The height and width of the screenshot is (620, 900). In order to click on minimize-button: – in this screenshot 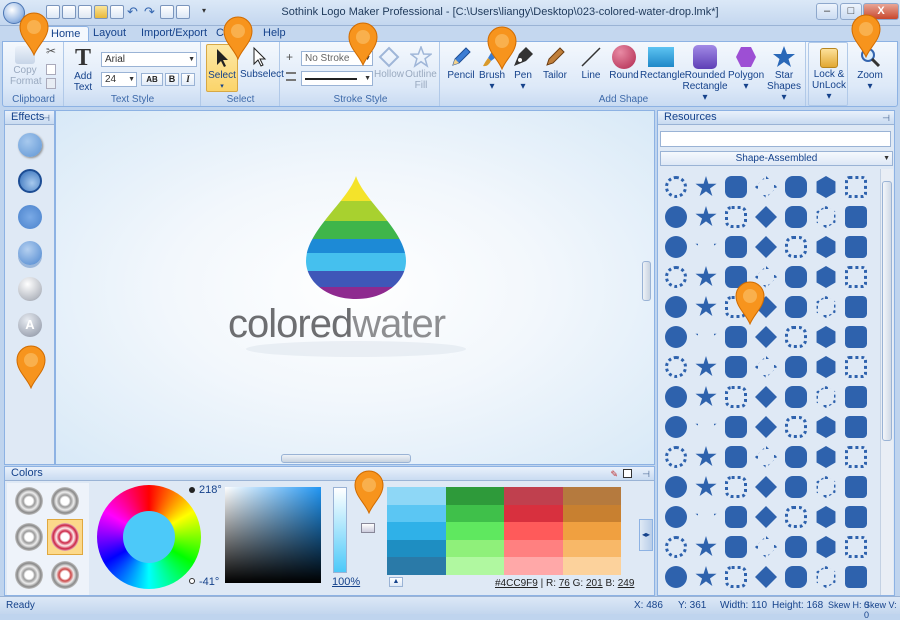, I will do `click(827, 11)`.